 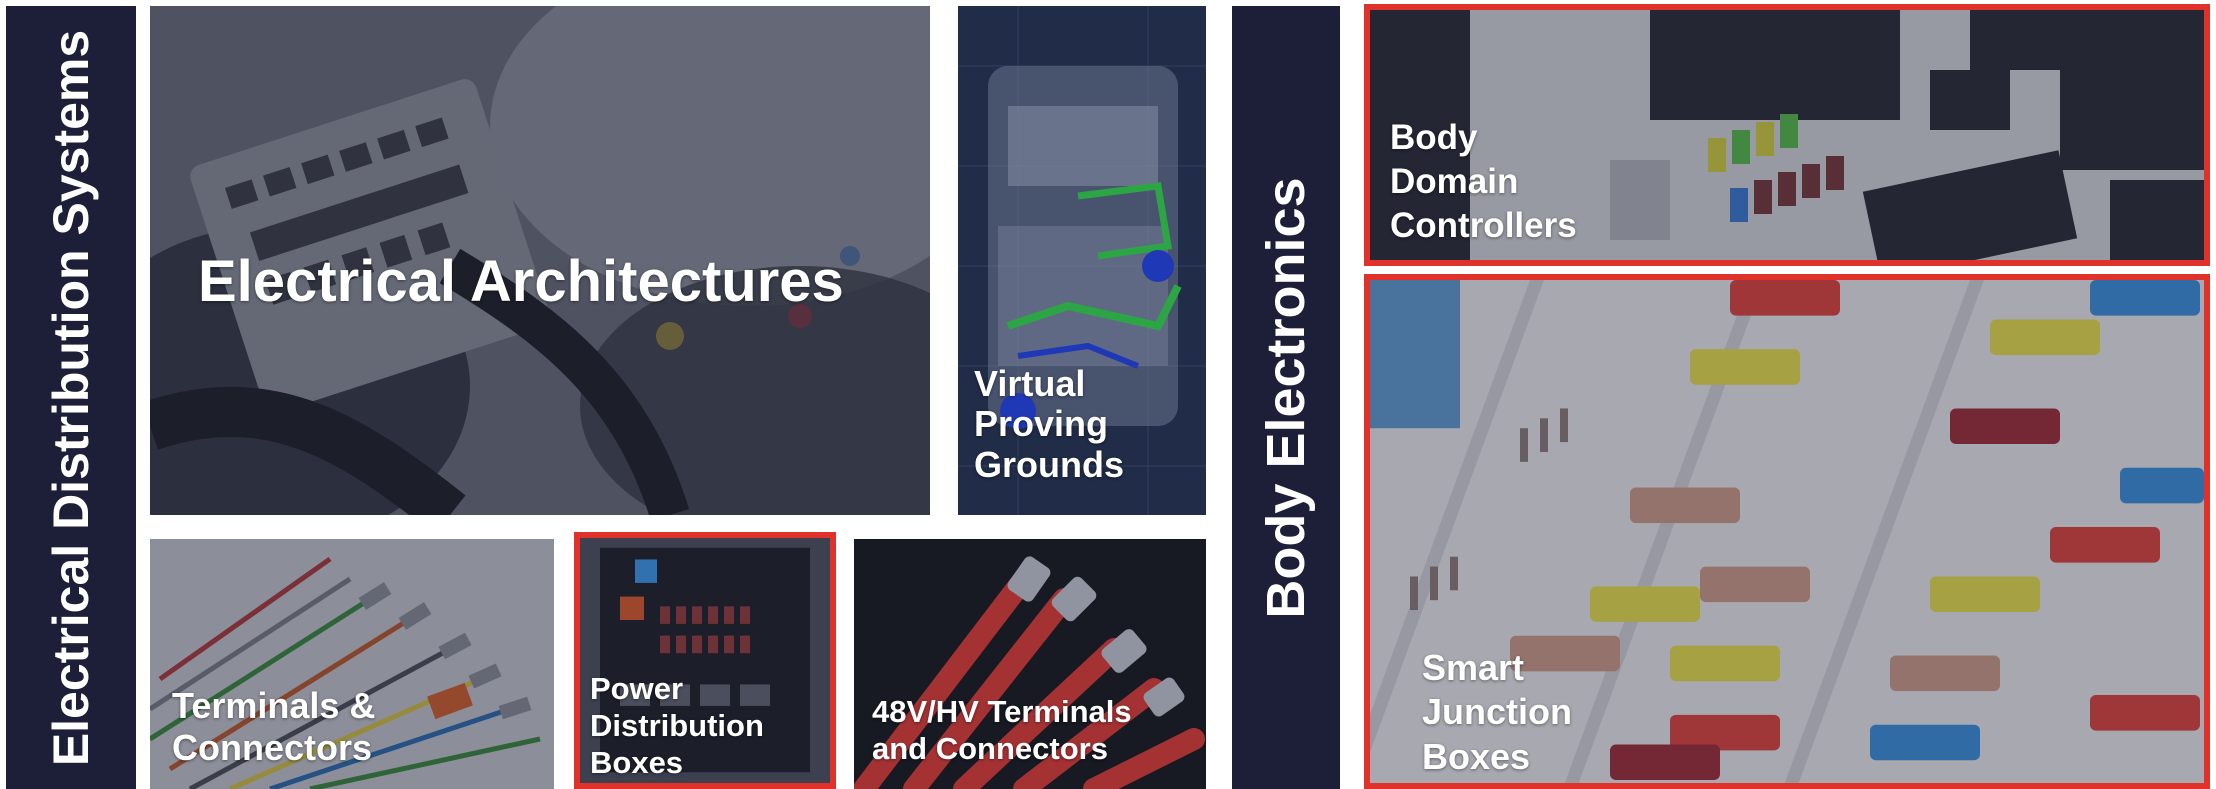 What do you see at coordinates (1049, 424) in the screenshot?
I see `virtual-proving-grounds-label: Virtual Proving Grounds` at bounding box center [1049, 424].